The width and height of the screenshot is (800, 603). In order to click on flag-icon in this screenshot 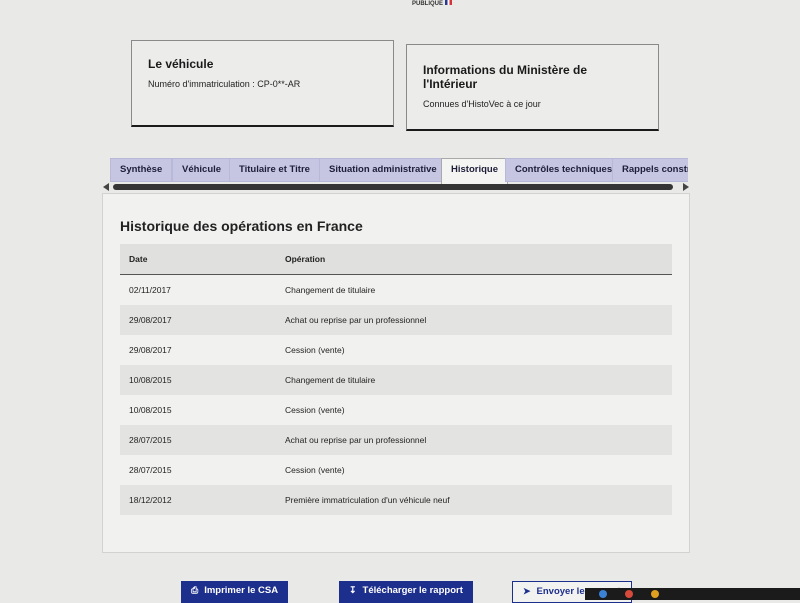, I will do `click(449, 2)`.